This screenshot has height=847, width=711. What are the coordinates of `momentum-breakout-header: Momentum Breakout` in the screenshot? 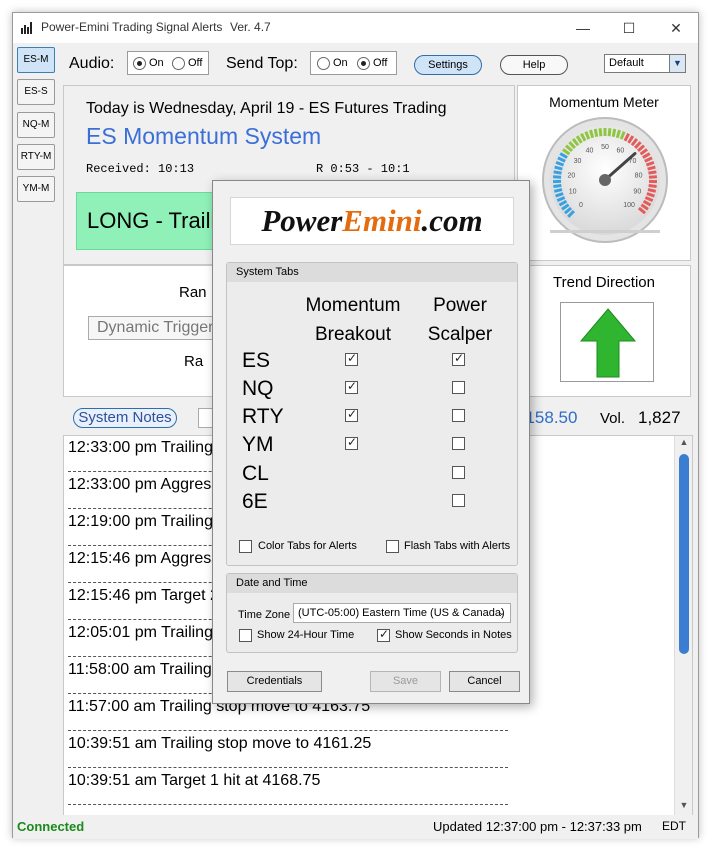 It's located at (353, 320).